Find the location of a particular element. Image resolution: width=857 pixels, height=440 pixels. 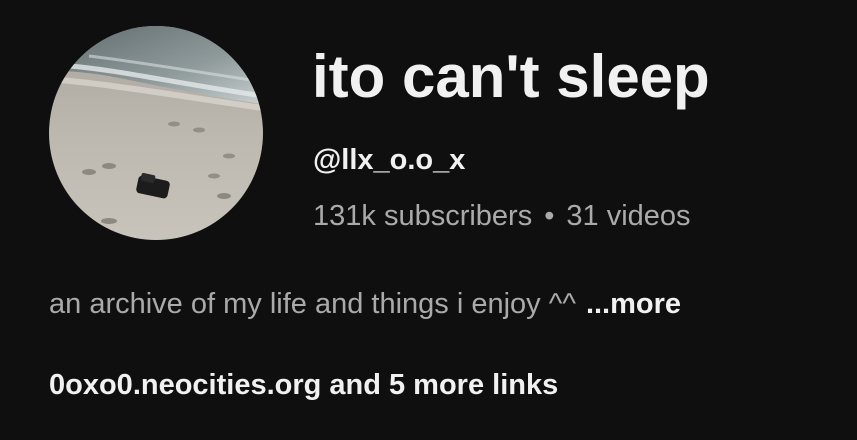

channel-stats: 131k subscribers • 31 videos is located at coordinates (502, 216).